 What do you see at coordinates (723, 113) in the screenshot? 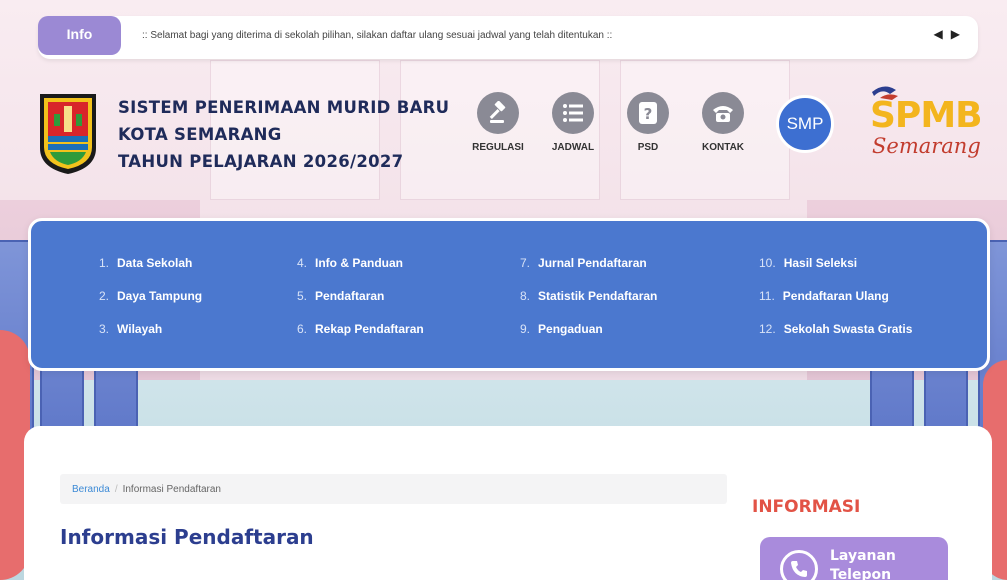
I see `telephone-icon` at bounding box center [723, 113].